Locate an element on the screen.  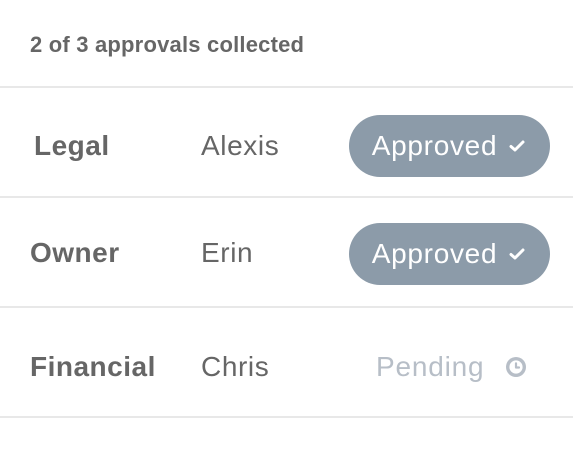
pending-status: Pending is located at coordinates (452, 367).